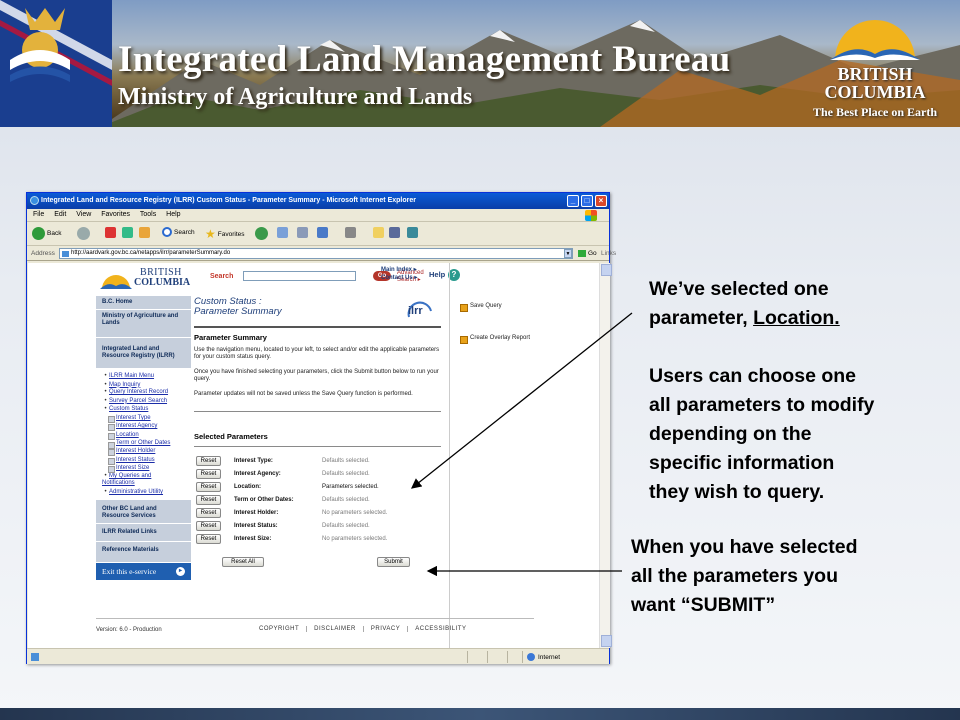 The image size is (960, 720). Describe the element at coordinates (521, 400) in the screenshot. I see `arrow-to-location` at that location.